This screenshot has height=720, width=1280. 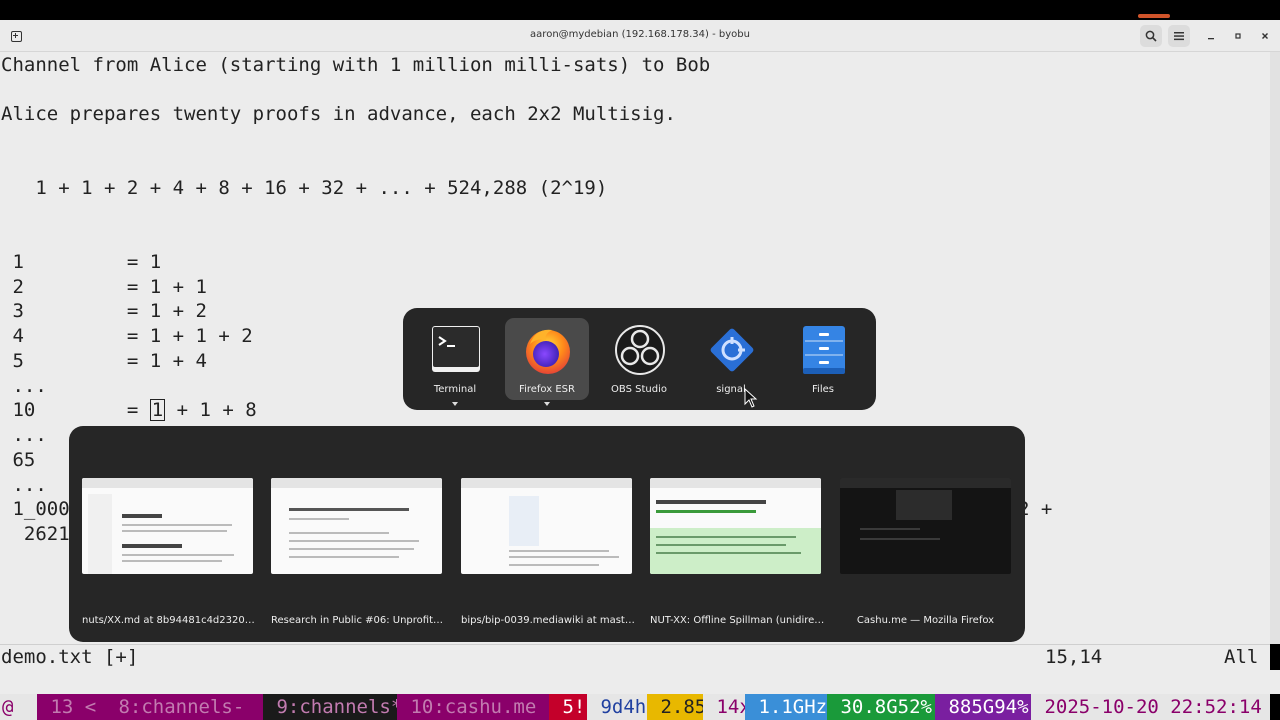 I want to click on window-title: aaron@mydebian (192.168.178.34) - byobu, so click(x=640, y=34).